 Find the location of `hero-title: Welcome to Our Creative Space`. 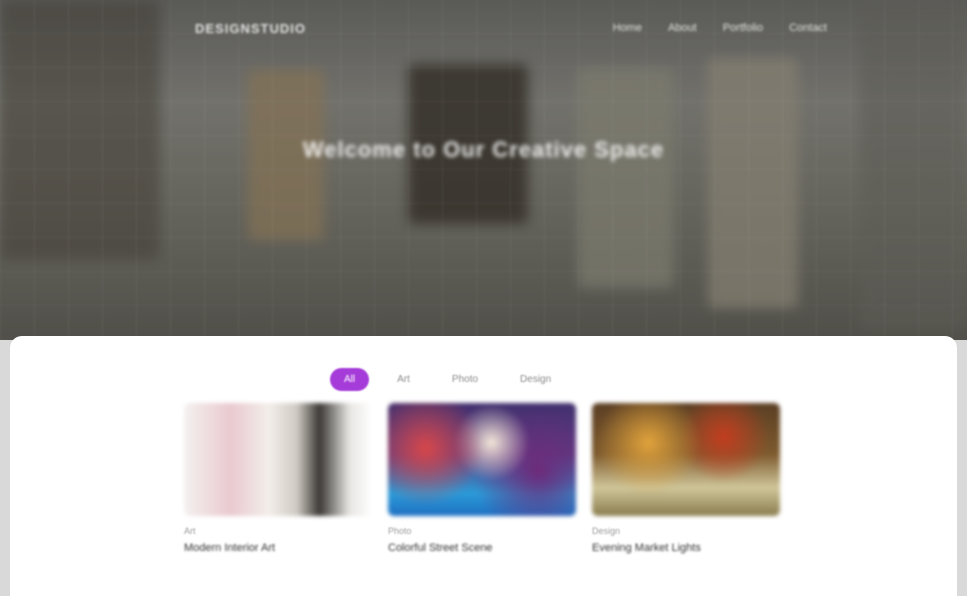

hero-title: Welcome to Our Creative Space is located at coordinates (483, 149).